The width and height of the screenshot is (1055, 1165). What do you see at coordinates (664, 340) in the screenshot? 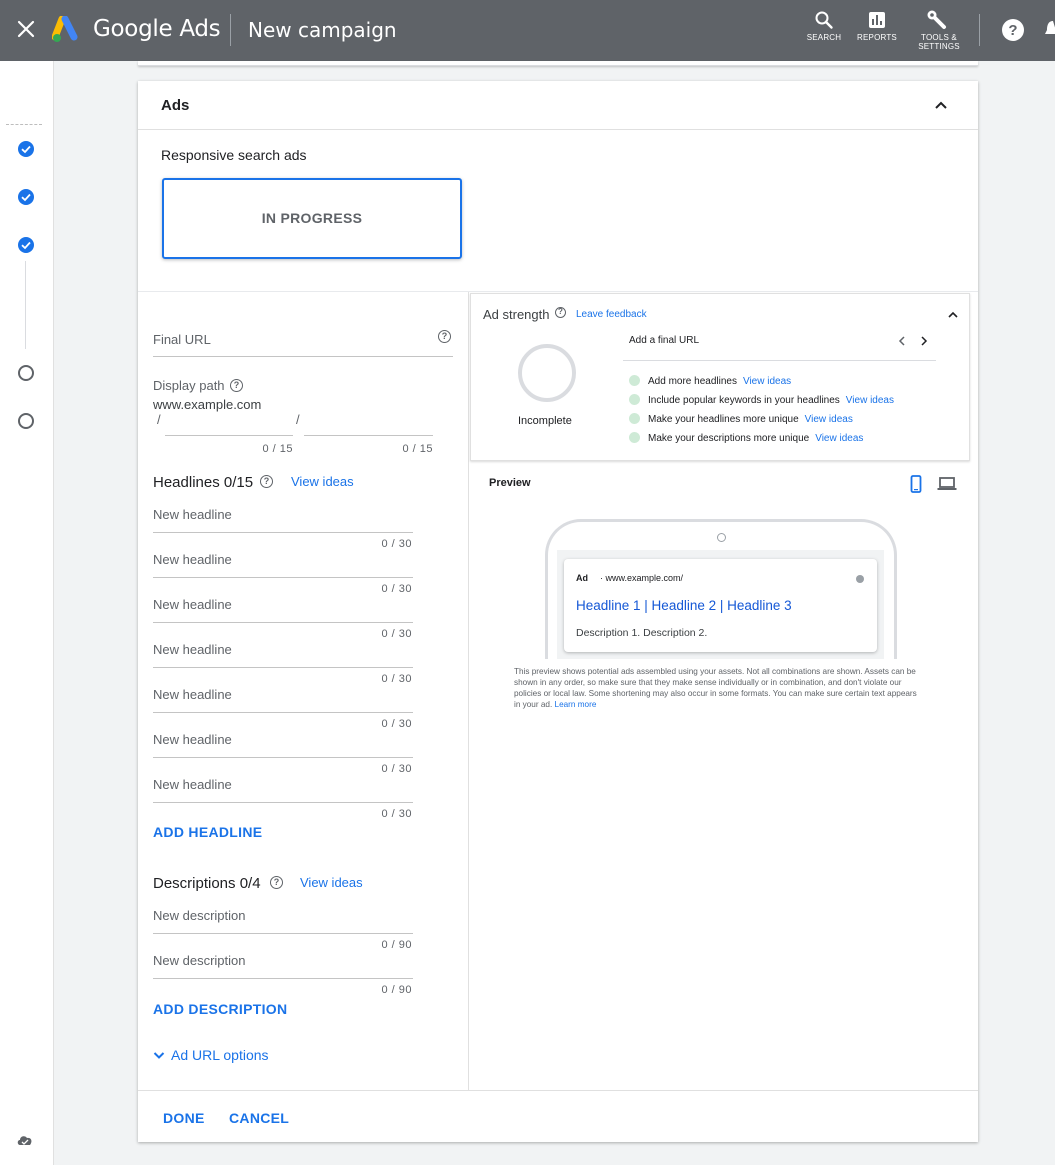
I see `current-tip: Add a final URL` at bounding box center [664, 340].